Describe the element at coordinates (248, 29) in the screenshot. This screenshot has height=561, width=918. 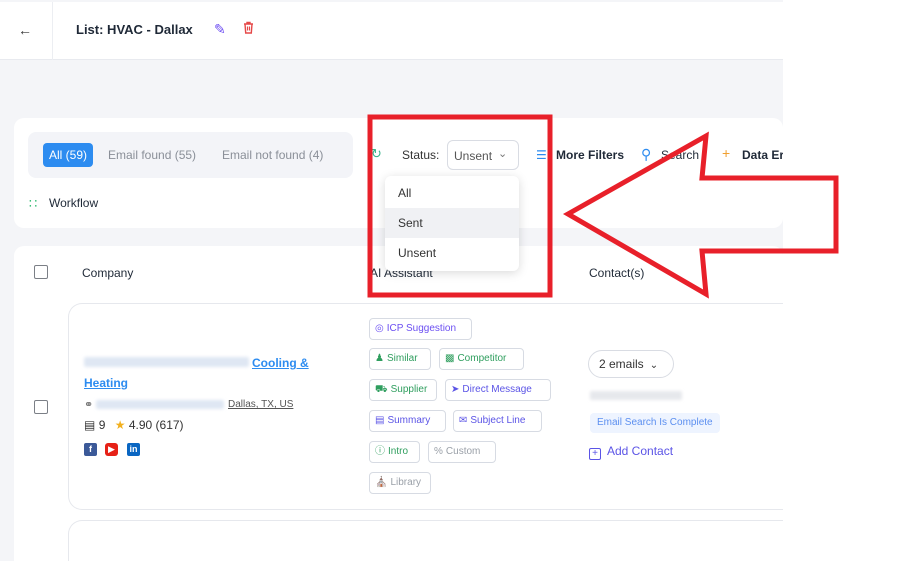
I see `trash-icon` at that location.